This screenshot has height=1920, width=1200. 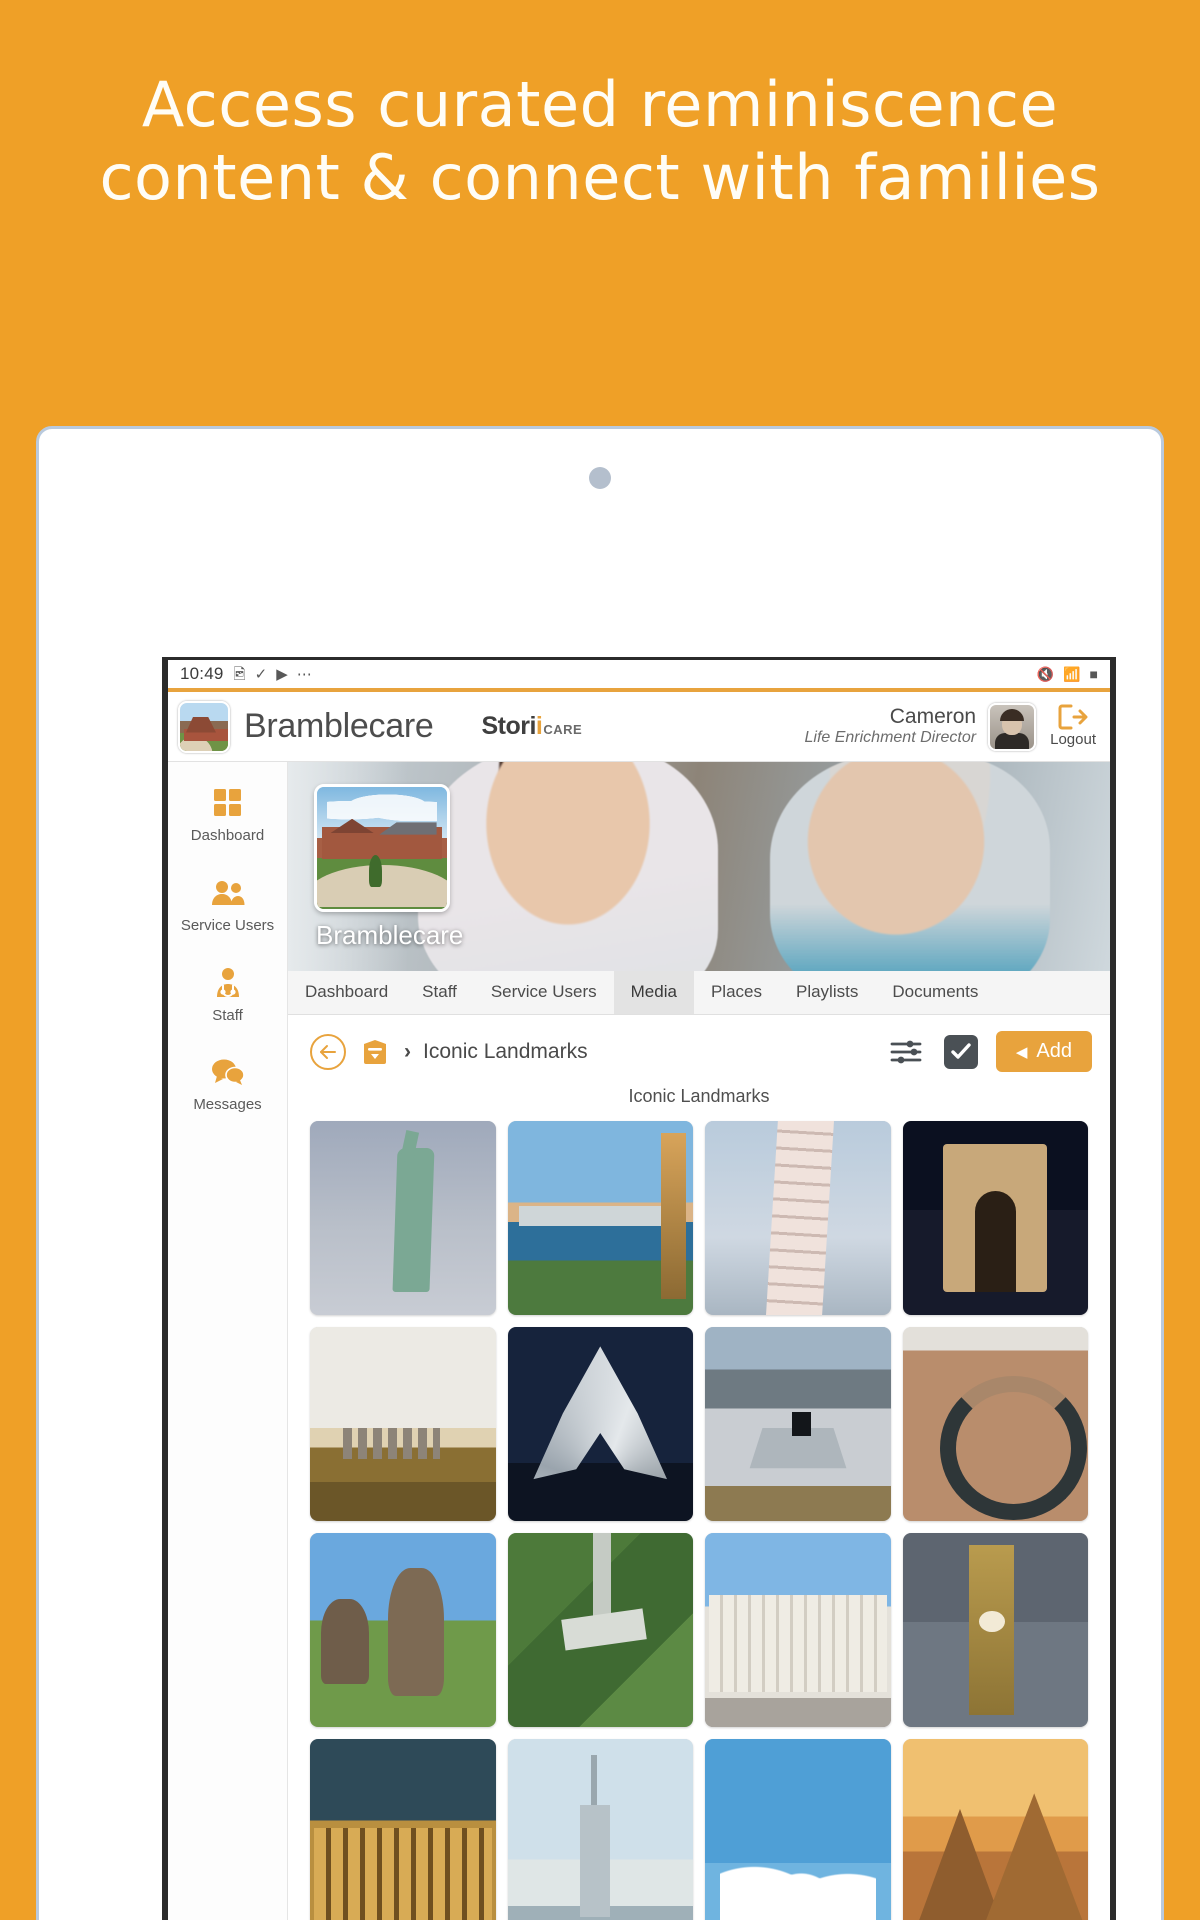 I want to click on sidebar-item-messages: Messages, so click(x=227, y=1086).